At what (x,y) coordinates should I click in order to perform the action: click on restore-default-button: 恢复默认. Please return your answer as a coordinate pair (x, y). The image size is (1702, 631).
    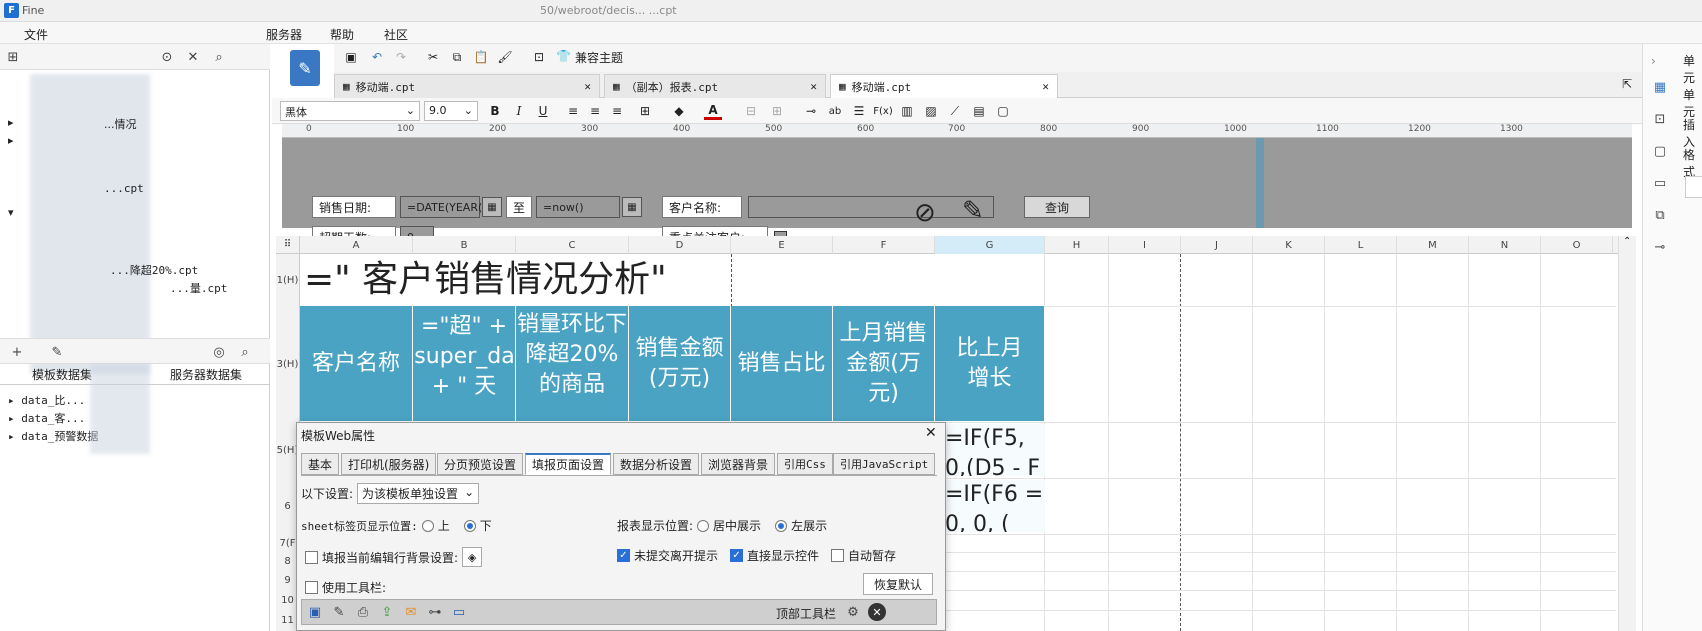
    Looking at the image, I should click on (898, 584).